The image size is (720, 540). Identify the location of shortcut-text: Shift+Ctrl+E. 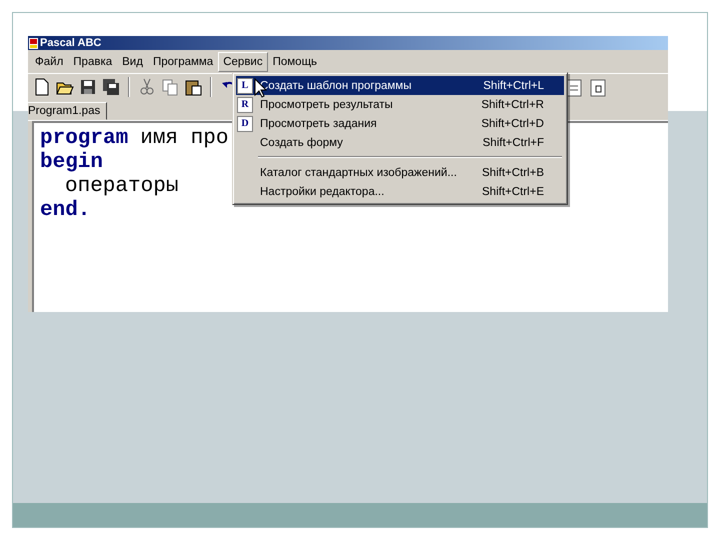
(513, 192).